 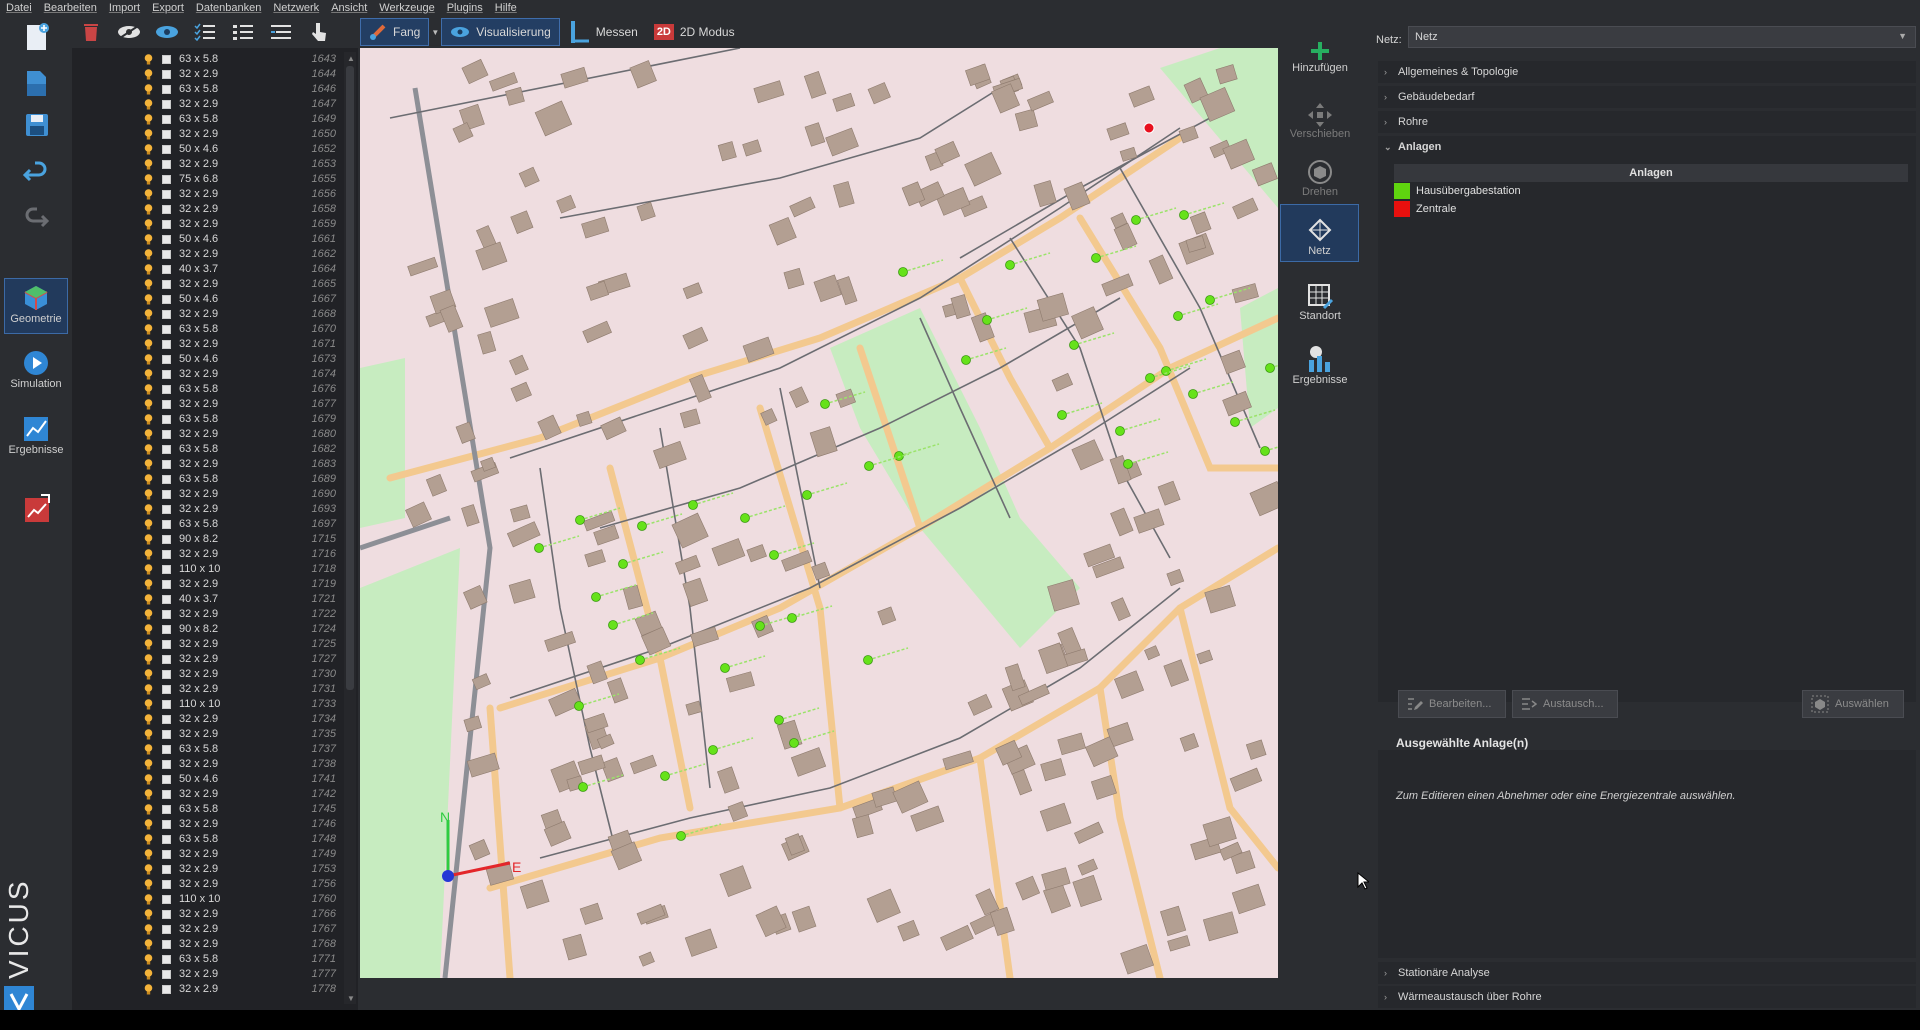 I want to click on tree-row: 32 x 2.9 1753, so click(x=208, y=869).